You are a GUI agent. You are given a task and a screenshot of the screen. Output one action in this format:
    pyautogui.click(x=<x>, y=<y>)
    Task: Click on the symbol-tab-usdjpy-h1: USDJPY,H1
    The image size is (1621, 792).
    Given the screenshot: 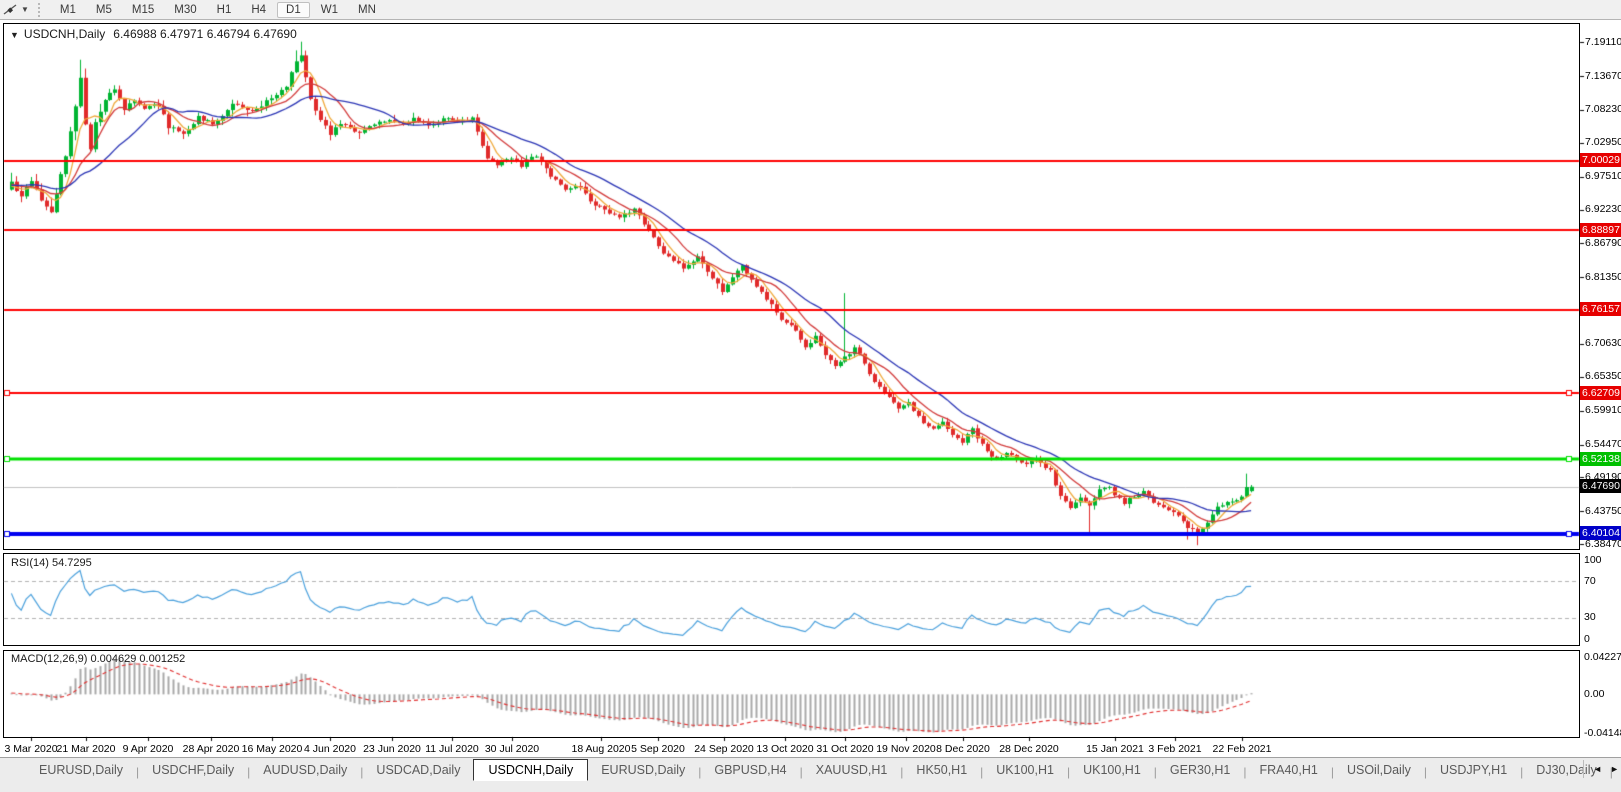 What is the action you would take?
    pyautogui.click(x=1473, y=770)
    